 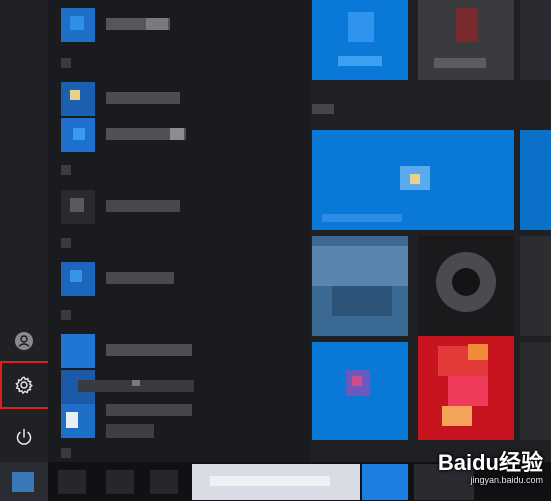 I want to click on tile-edge-mid, so click(x=535, y=286).